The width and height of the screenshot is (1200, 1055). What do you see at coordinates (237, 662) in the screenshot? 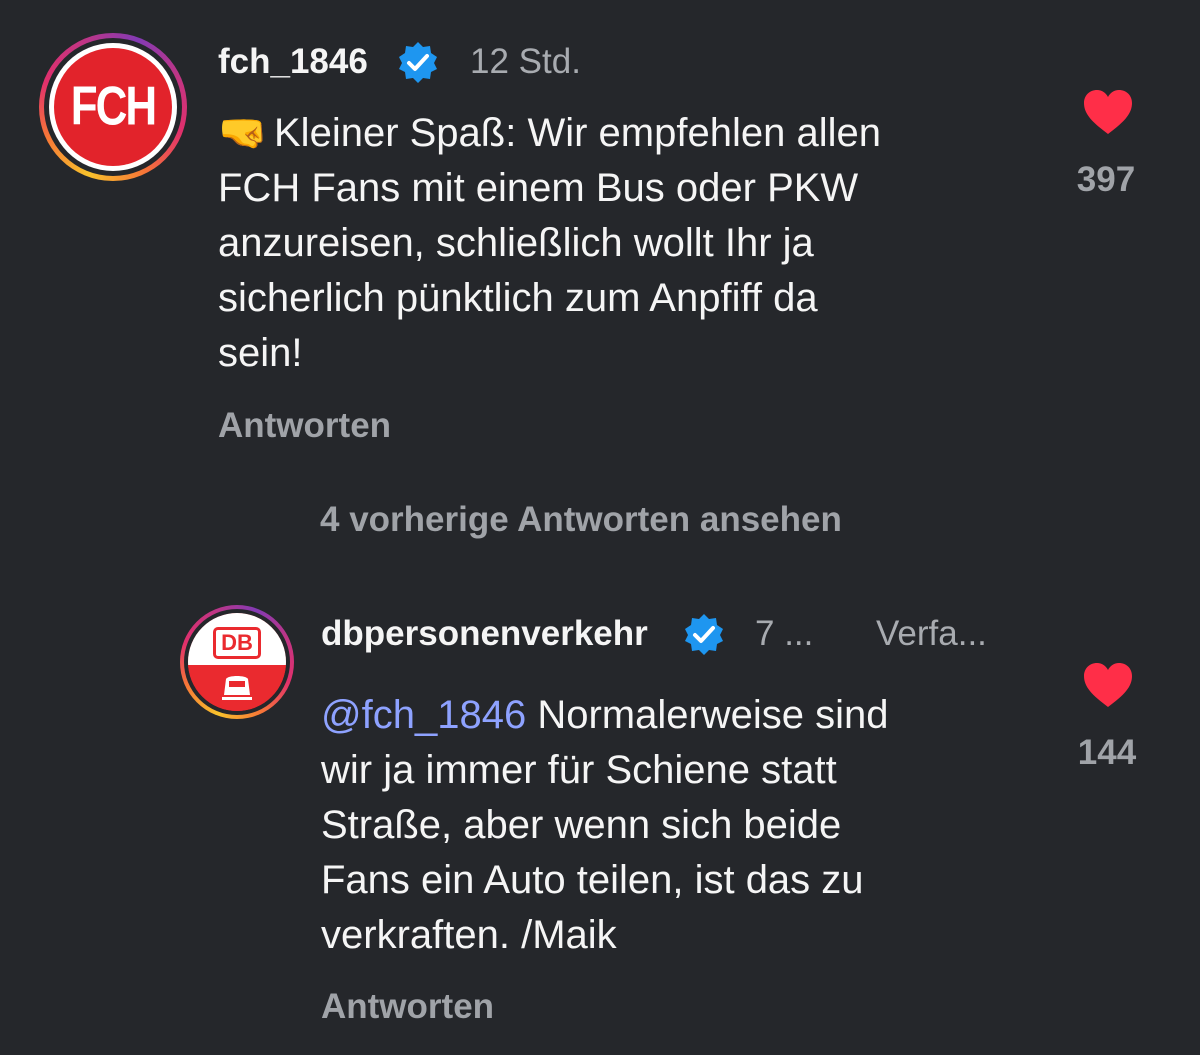
I see `avatar-db: DB` at bounding box center [237, 662].